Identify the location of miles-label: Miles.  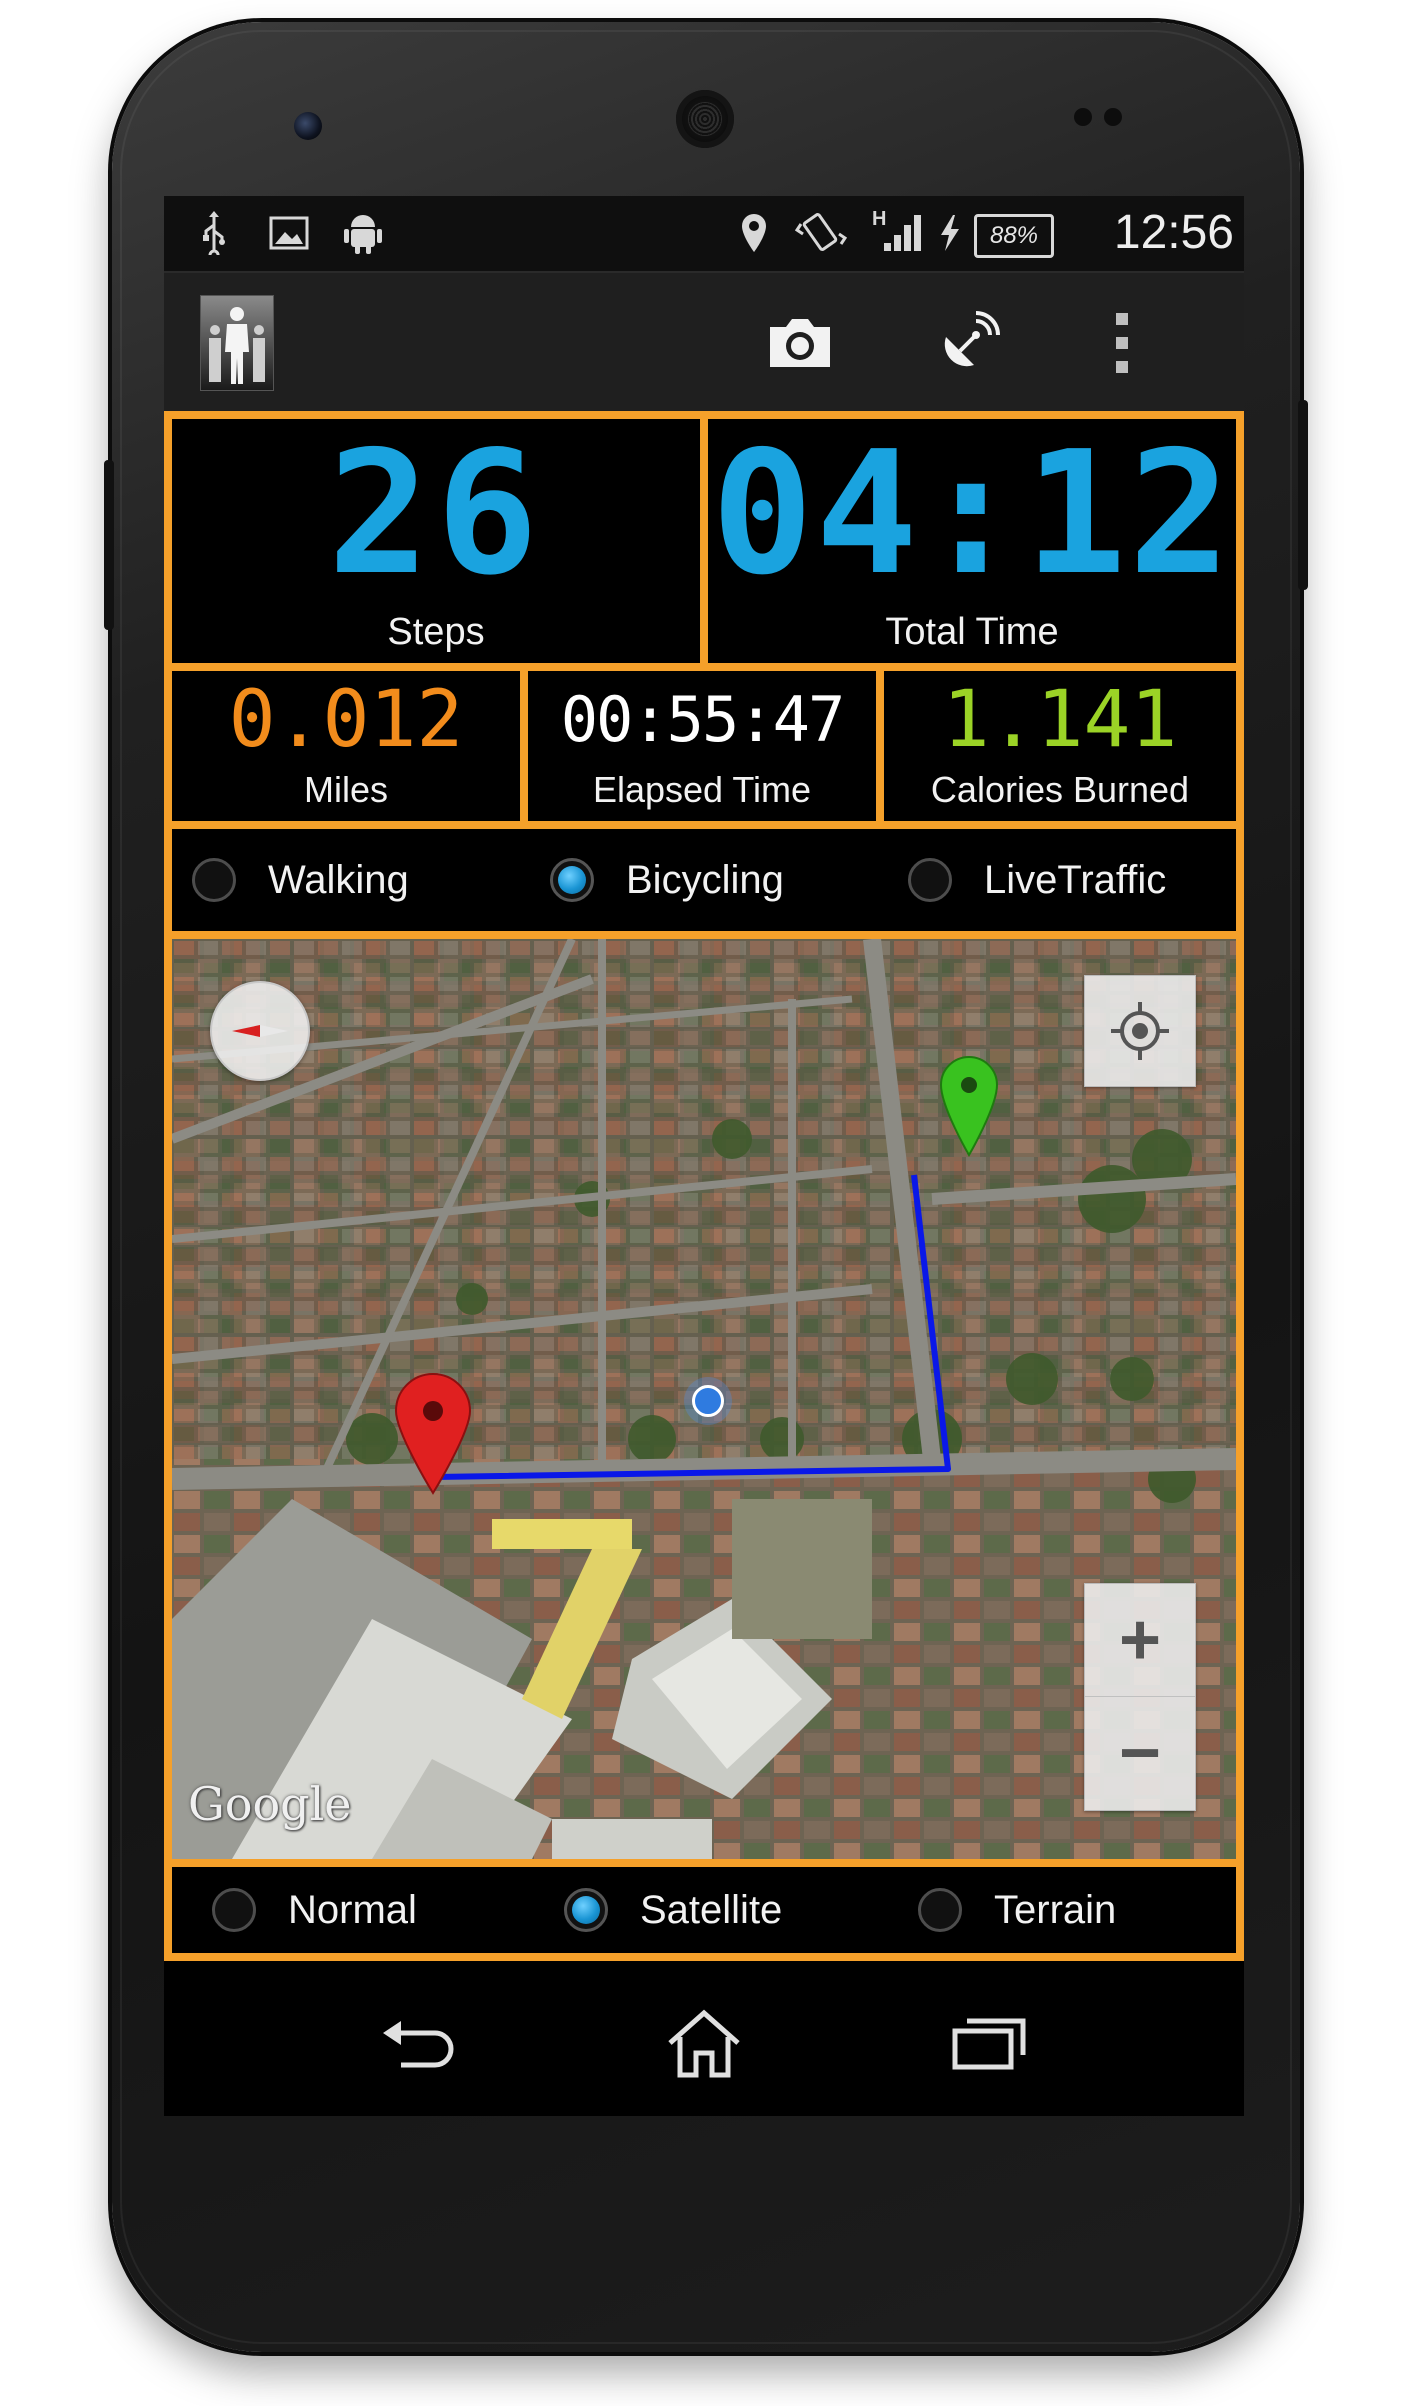
(345, 789).